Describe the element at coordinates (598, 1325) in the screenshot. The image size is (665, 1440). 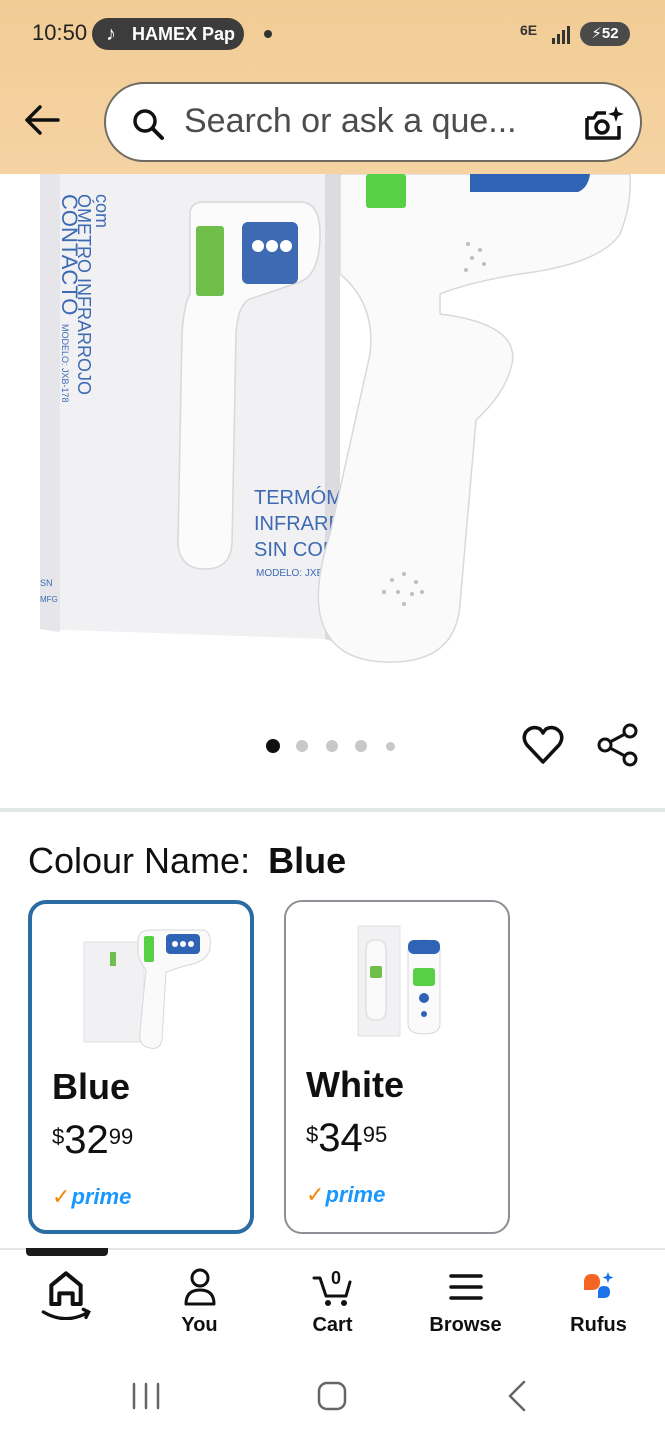
I see `nav-rufus-label: Rufus` at that location.